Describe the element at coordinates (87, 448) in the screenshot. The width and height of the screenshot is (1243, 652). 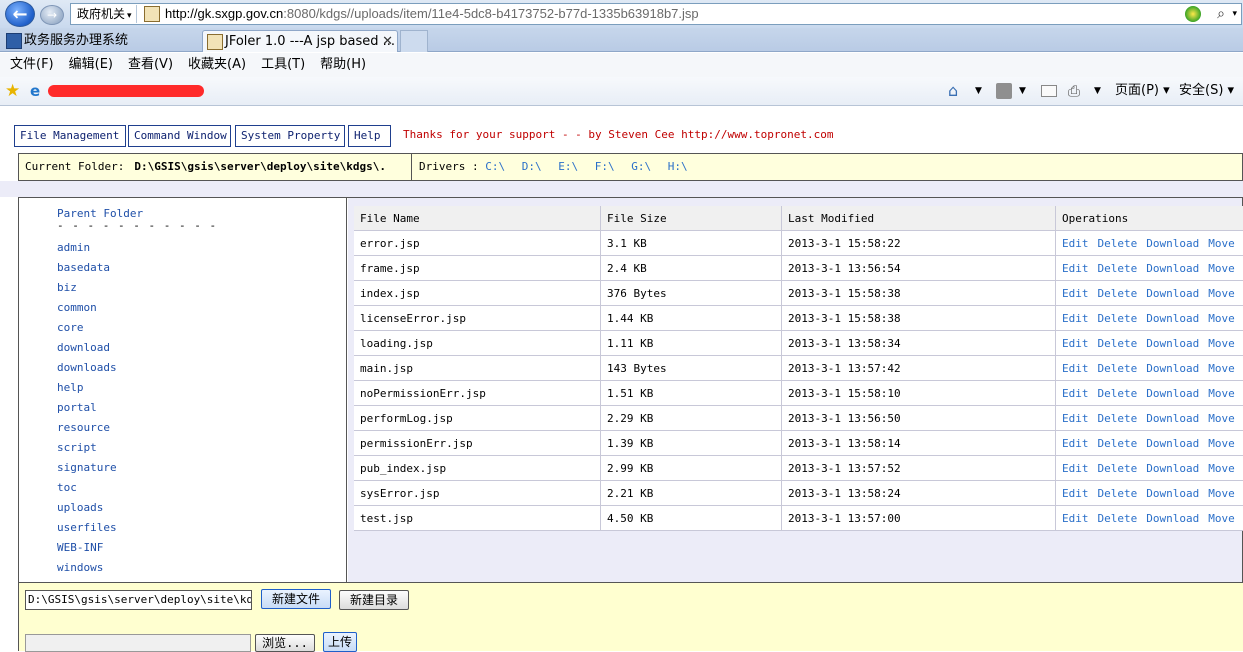
I see `folder-link: script` at that location.